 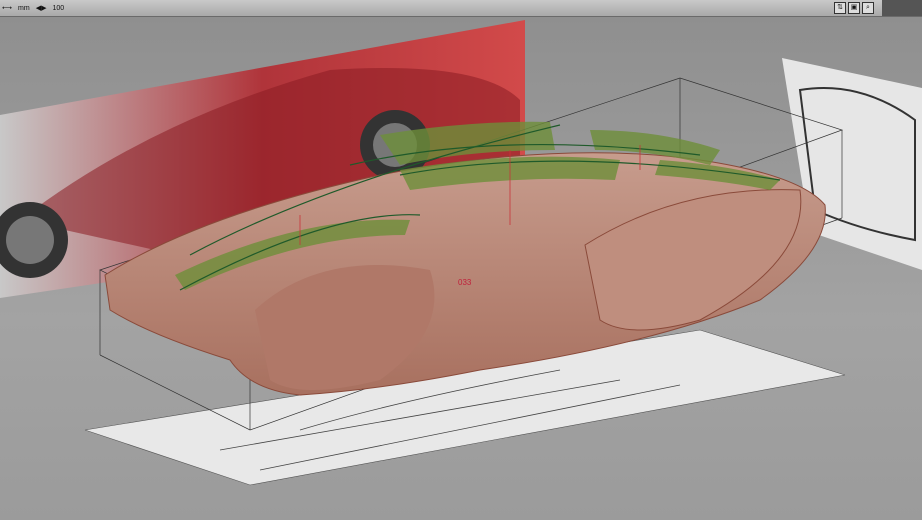 I want to click on zoom-value: 100, so click(x=58, y=8).